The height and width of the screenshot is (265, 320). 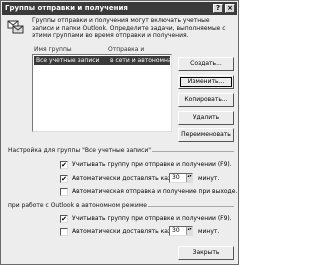 I want to click on offline-spinner-arrows-icon: ▴▾, so click(x=189, y=231).